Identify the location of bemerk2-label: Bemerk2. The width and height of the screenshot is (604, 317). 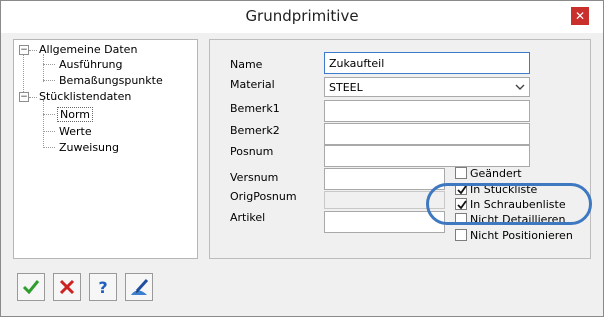
(255, 130).